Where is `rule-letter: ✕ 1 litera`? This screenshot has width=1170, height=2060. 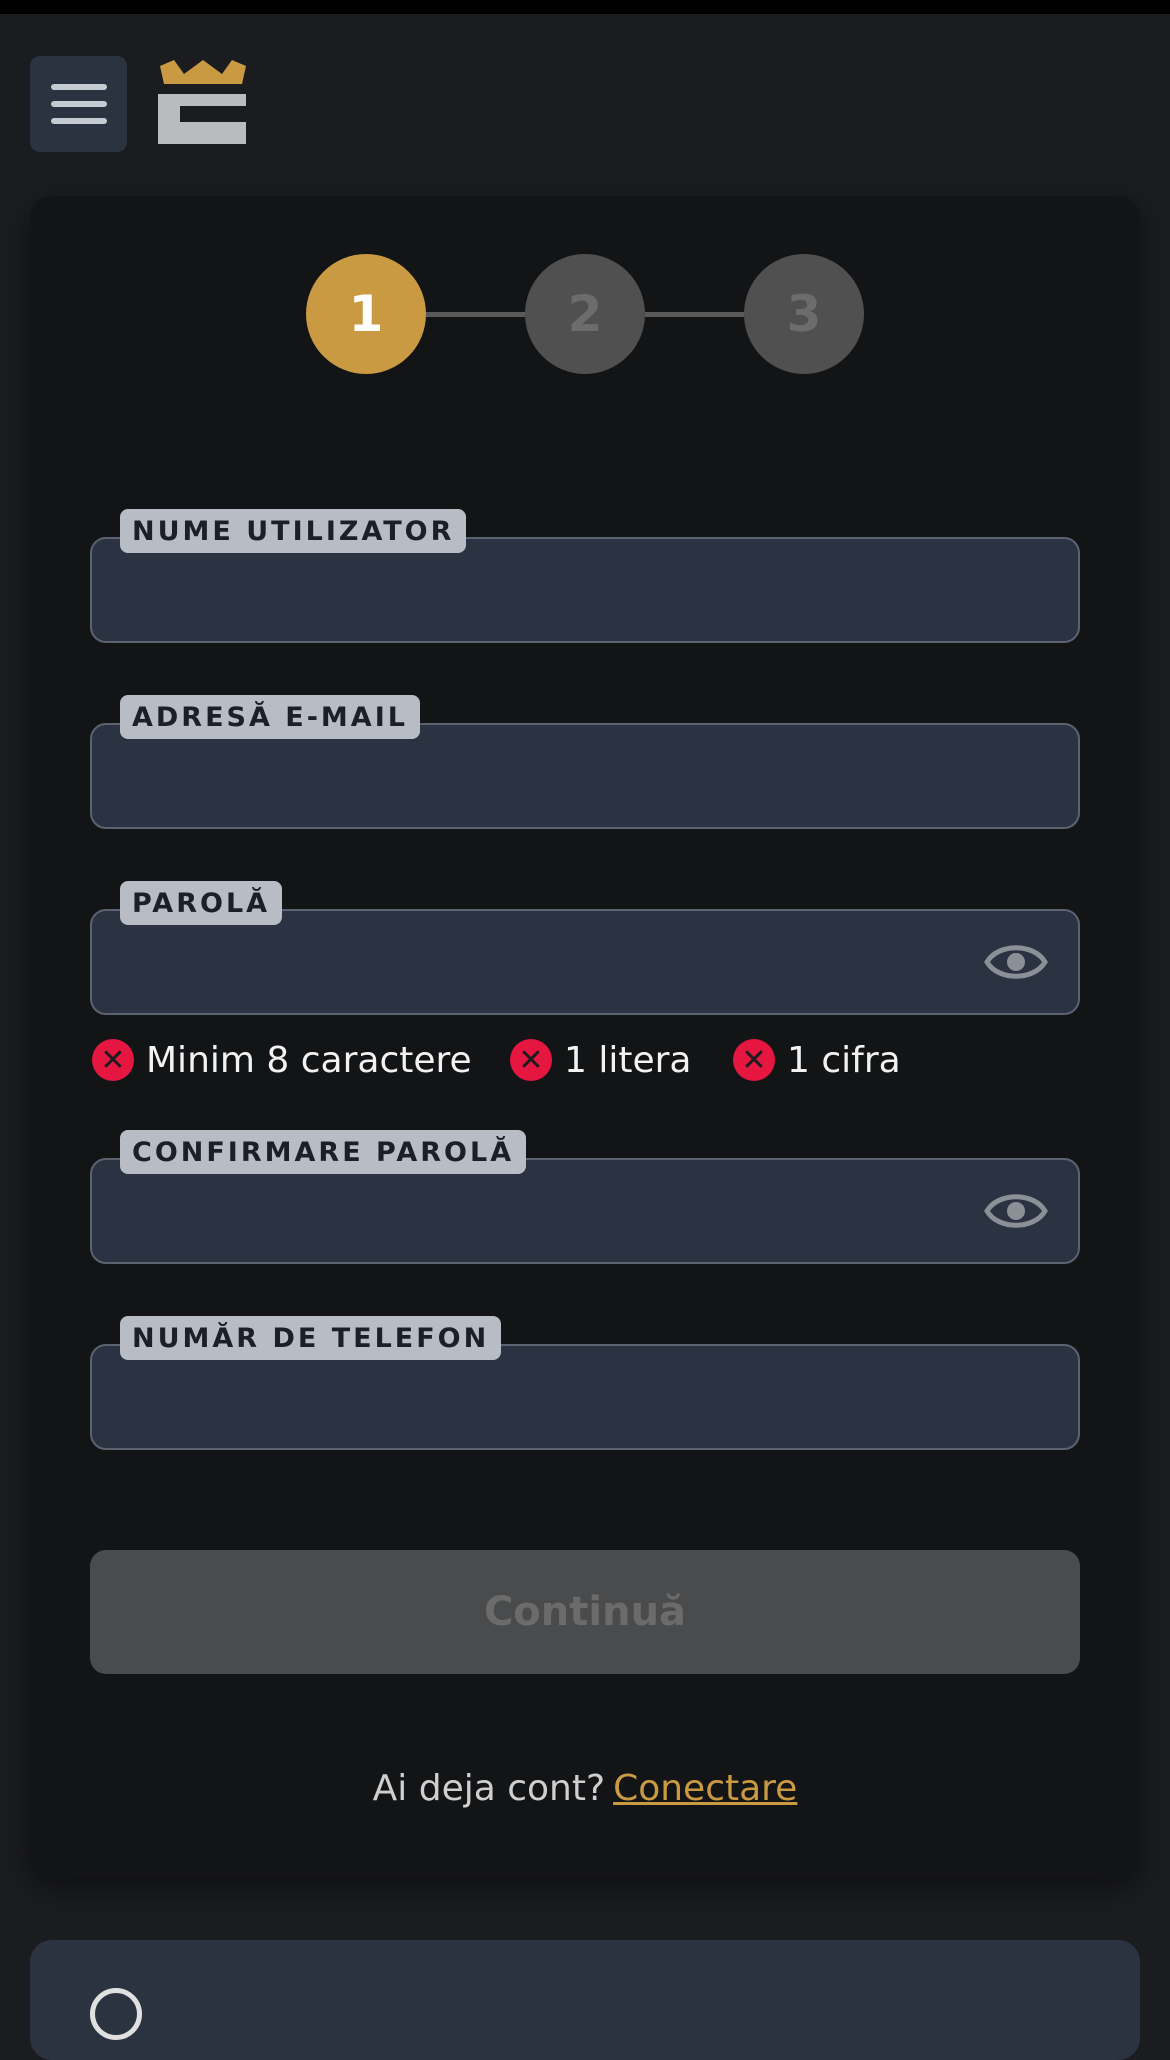 rule-letter: ✕ 1 litera is located at coordinates (600, 1060).